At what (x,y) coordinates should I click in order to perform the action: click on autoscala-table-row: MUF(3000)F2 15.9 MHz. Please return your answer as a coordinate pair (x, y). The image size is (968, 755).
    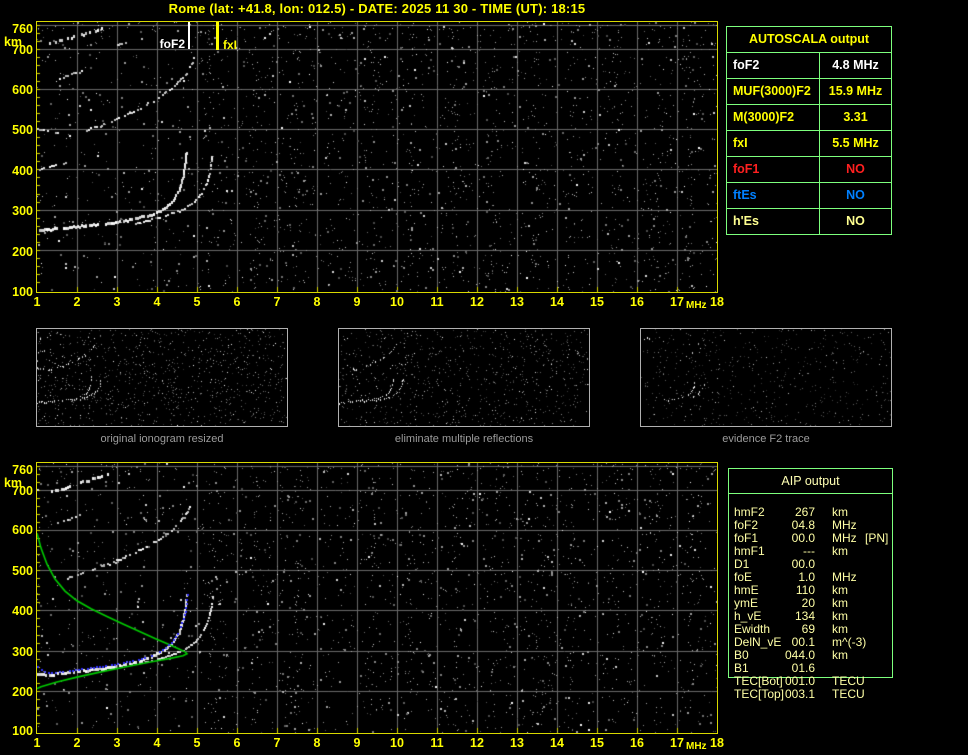
    Looking at the image, I should click on (809, 92).